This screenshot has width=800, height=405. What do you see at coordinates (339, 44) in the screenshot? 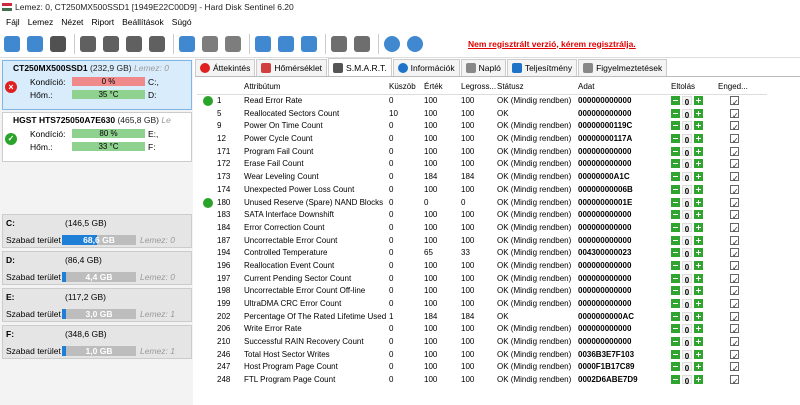
I see `gear-icon` at bounding box center [339, 44].